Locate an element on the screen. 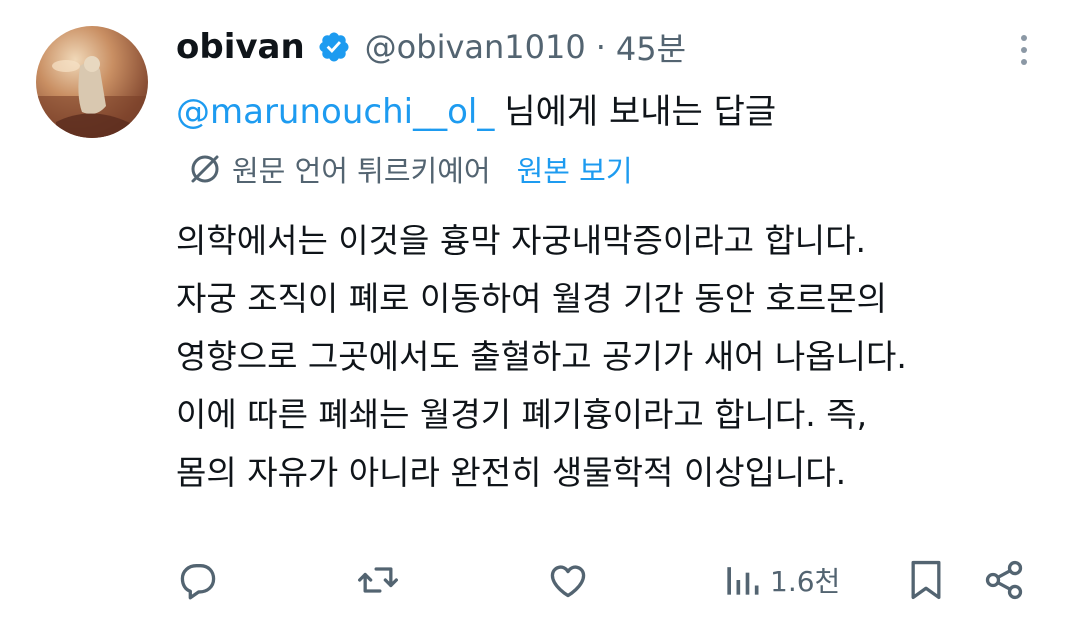 This screenshot has width=1080, height=619. translation-bar: 원문 언어 튀르키예어 원본 보기 is located at coordinates (410, 169).